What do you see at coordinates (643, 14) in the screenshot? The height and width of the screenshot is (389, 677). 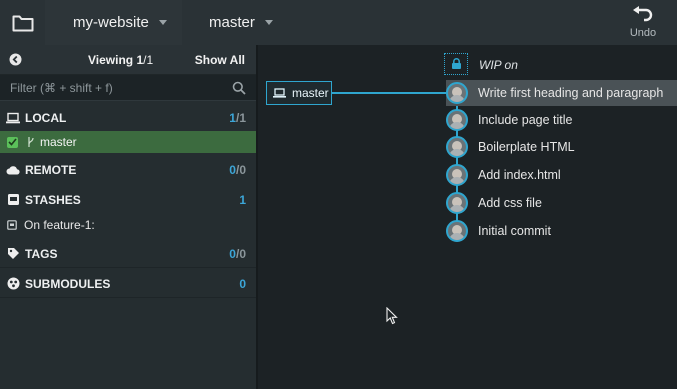 I see `undo-icon` at bounding box center [643, 14].